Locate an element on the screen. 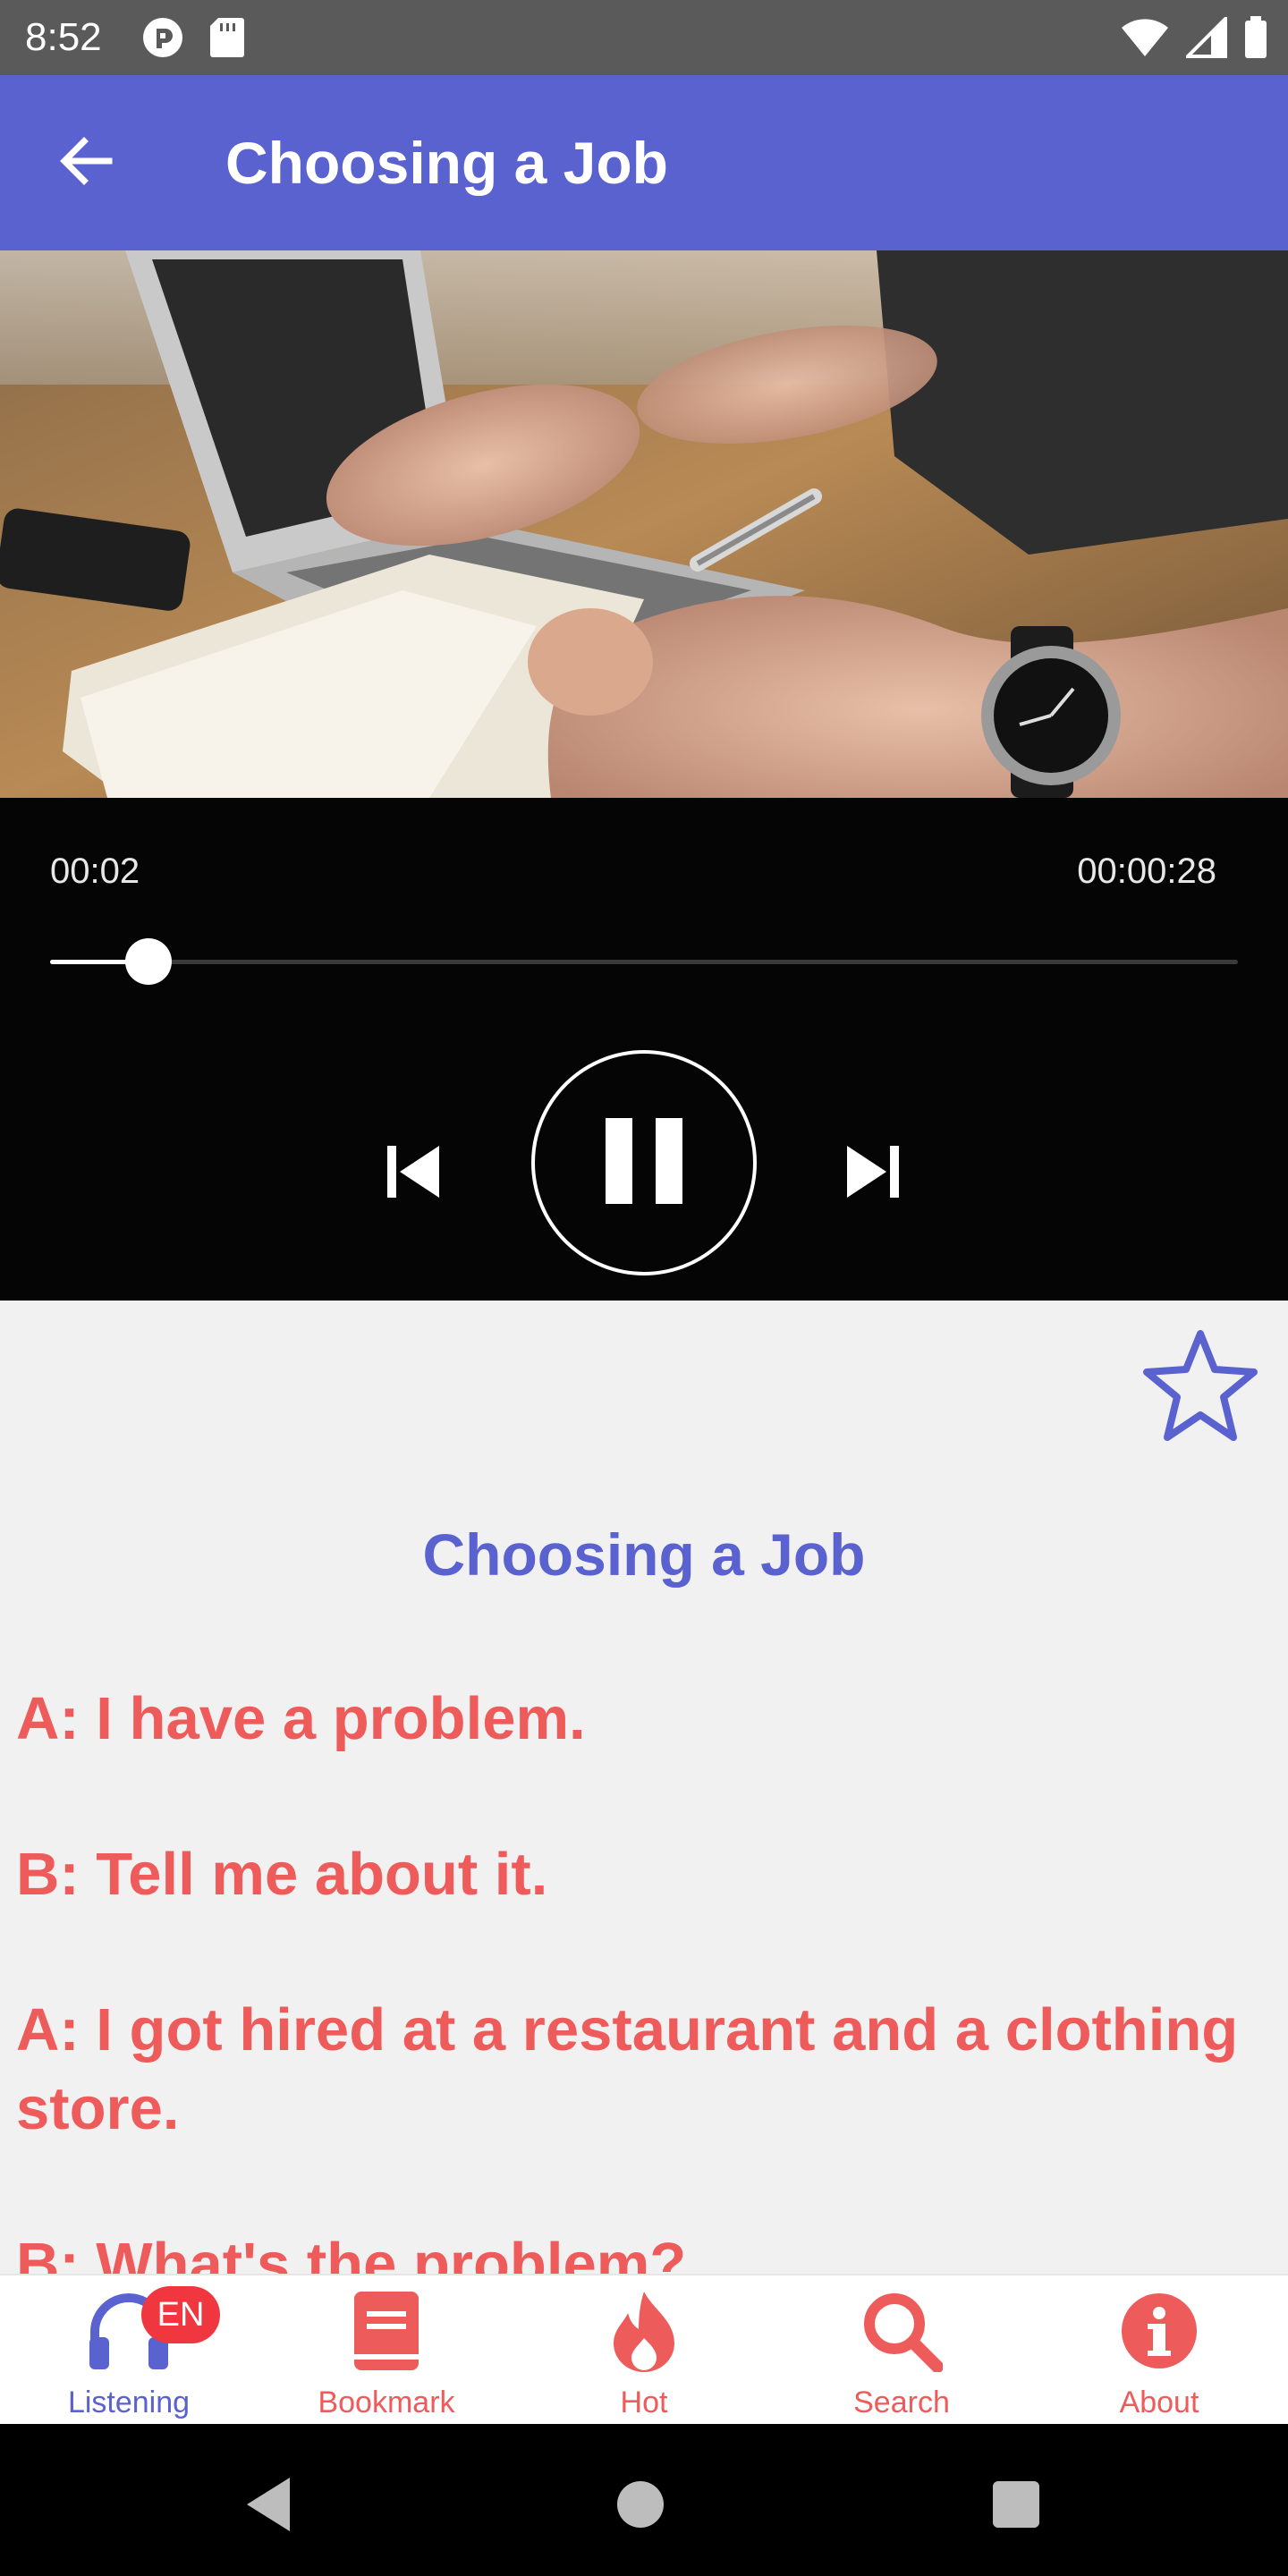 The width and height of the screenshot is (1288, 2576). status-left-icons is located at coordinates (193, 40).